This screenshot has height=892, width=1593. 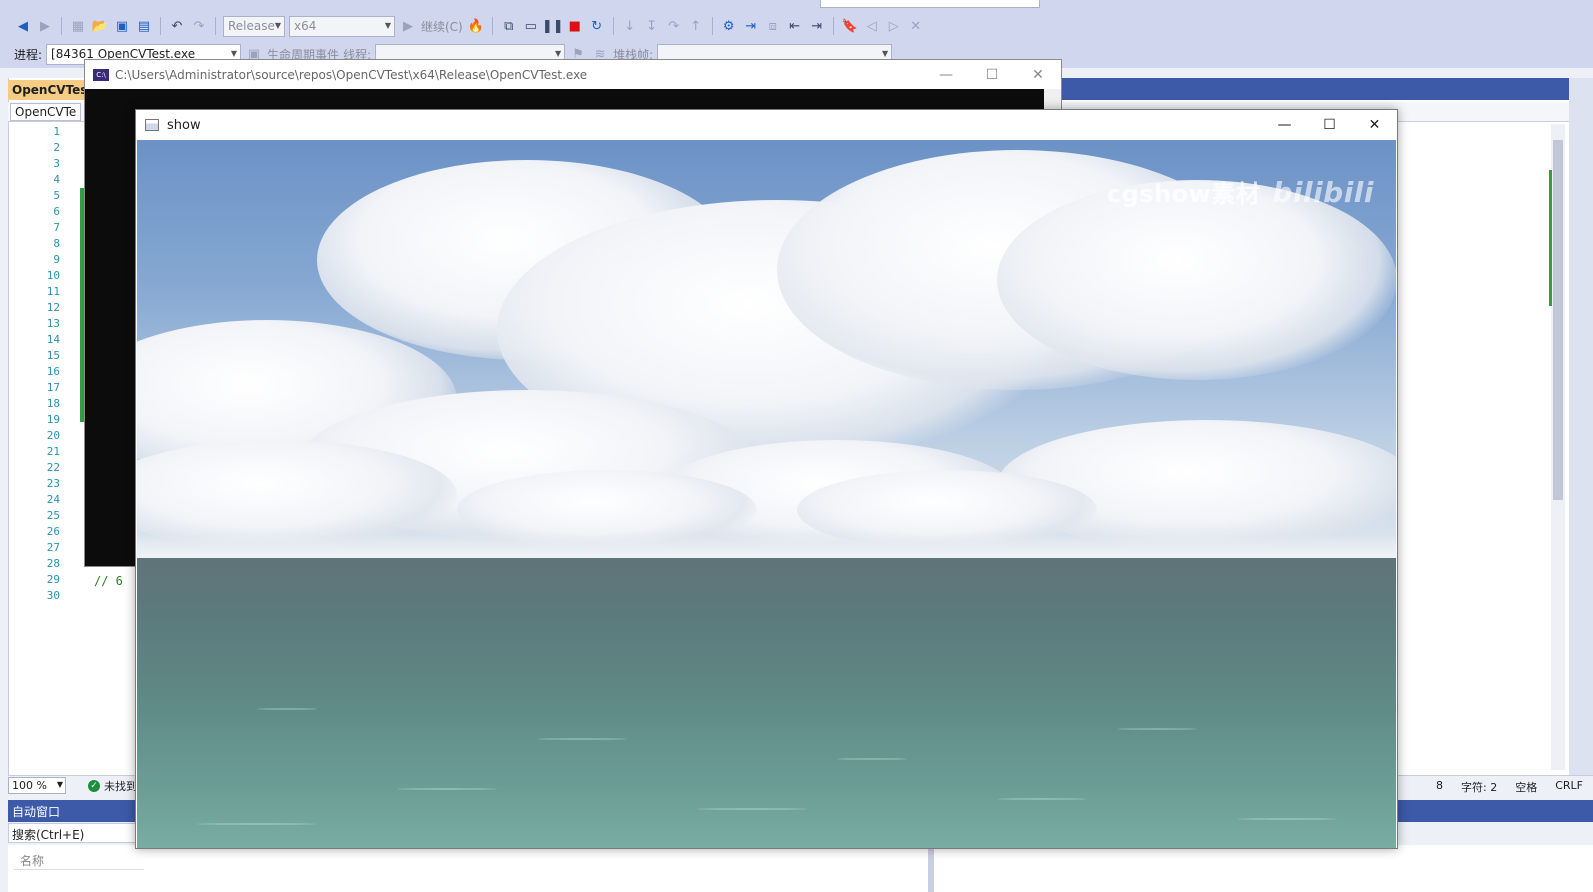 What do you see at coordinates (674, 26) in the screenshot?
I see `step-back-icon: ↷` at bounding box center [674, 26].